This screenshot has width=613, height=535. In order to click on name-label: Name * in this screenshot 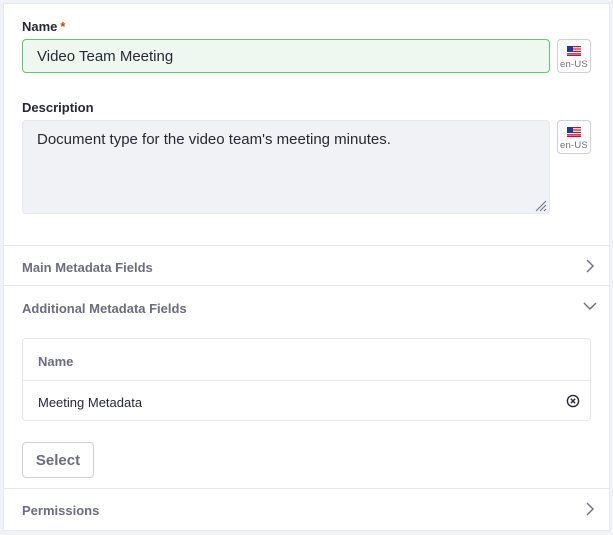, I will do `click(43, 26)`.